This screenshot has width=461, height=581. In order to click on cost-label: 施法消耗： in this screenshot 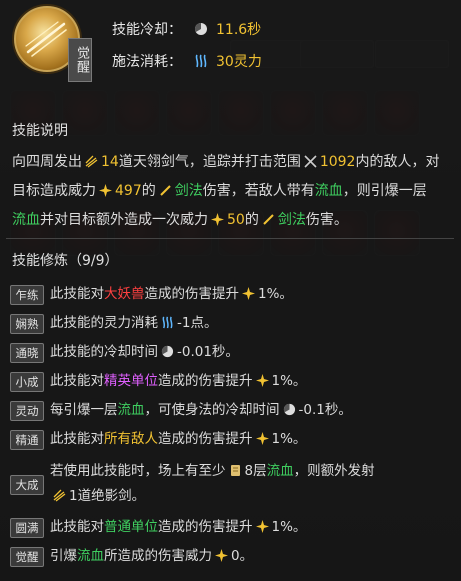, I will do `click(147, 62)`.